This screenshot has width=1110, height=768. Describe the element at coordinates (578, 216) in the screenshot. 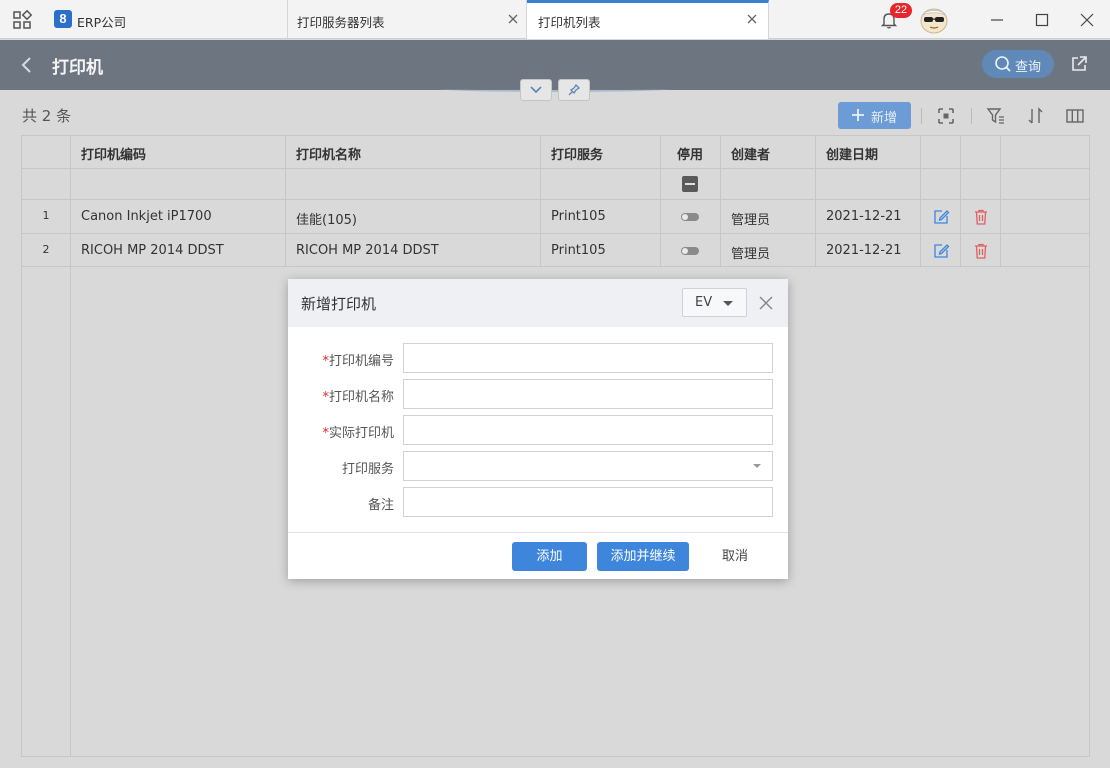

I see `cell-text: Print105` at that location.